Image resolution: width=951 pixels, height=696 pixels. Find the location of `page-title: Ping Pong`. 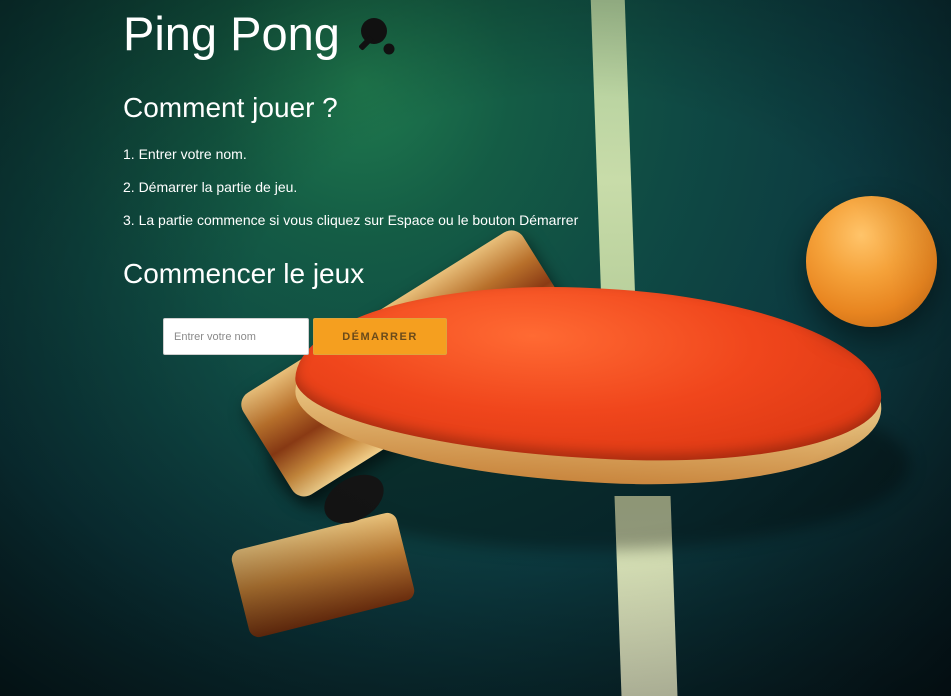

page-title: Ping Pong is located at coordinates (231, 33).